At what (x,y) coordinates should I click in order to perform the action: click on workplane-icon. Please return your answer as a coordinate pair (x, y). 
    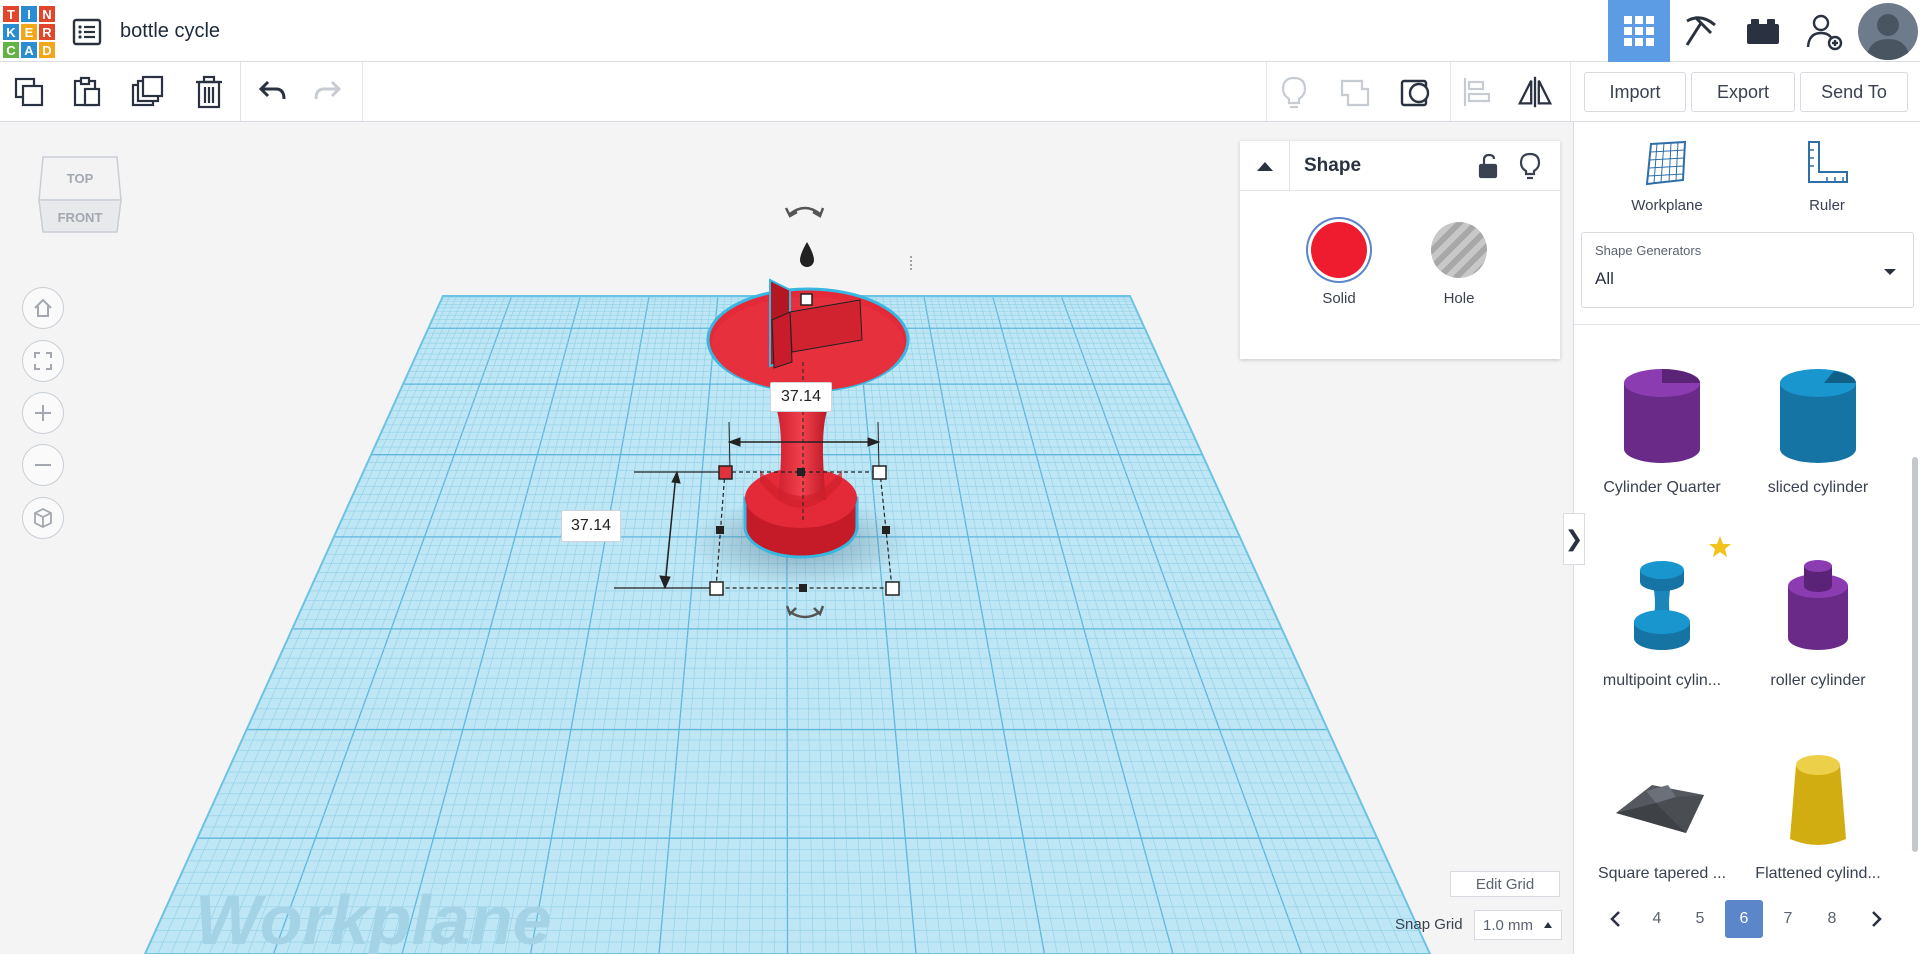
    Looking at the image, I should click on (1666, 163).